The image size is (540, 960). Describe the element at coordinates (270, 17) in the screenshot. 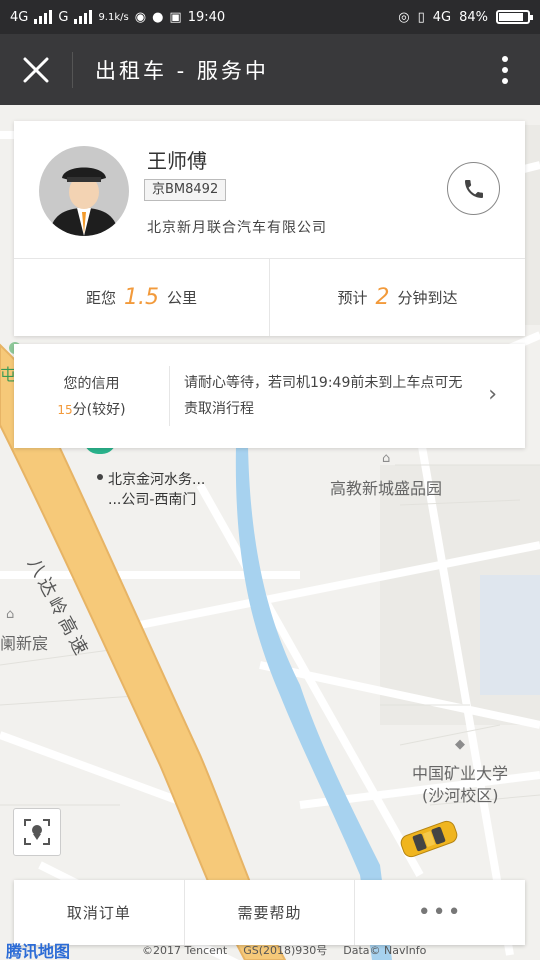

I see `status-bar: 4G G 9.1k/s ◉ ● ▣ 19:40 ◎ ▯ 4G 84%` at that location.